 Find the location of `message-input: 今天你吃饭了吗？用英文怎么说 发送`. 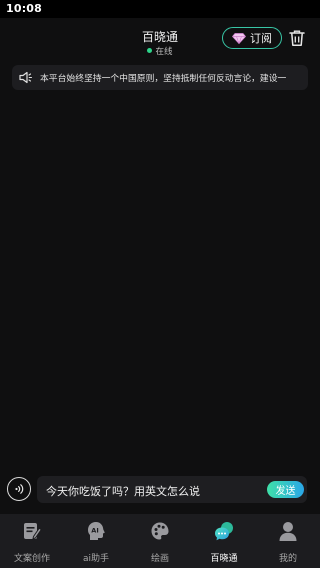

message-input: 今天你吃饭了吗？用英文怎么说 发送 is located at coordinates (172, 489).